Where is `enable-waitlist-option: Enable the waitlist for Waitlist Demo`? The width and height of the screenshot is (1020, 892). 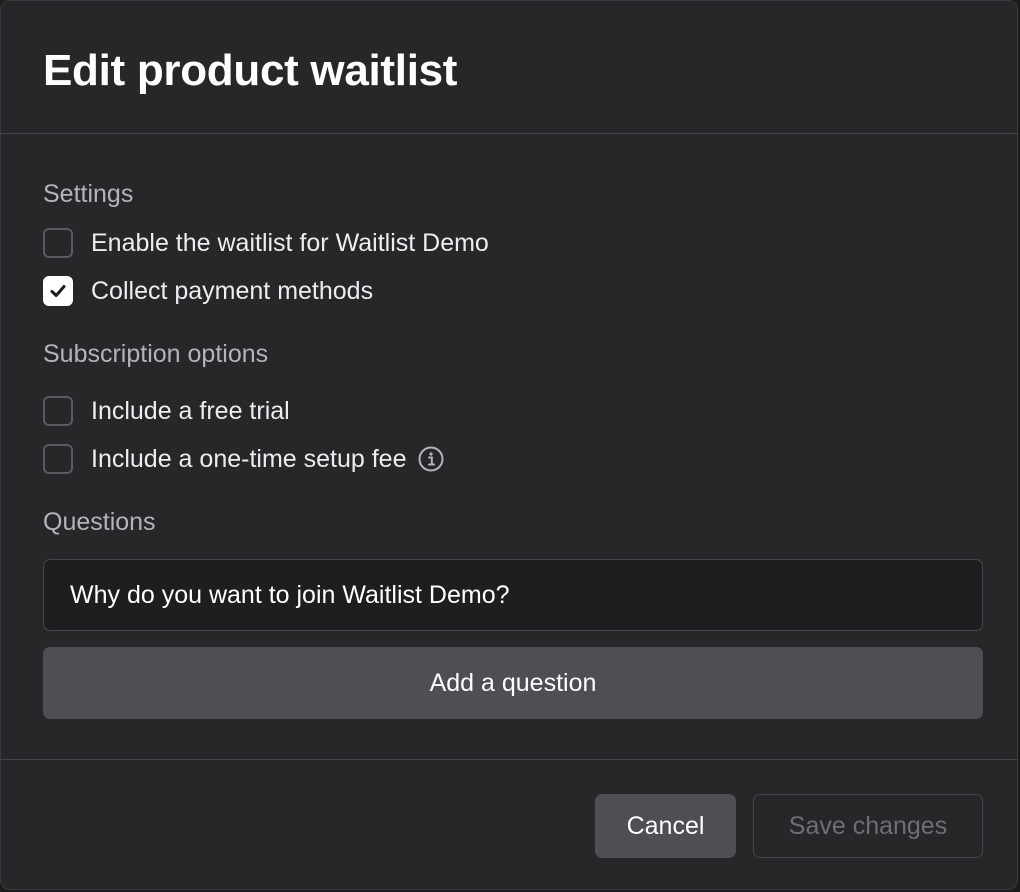
enable-waitlist-option: Enable the waitlist for Waitlist Demo is located at coordinates (266, 243).